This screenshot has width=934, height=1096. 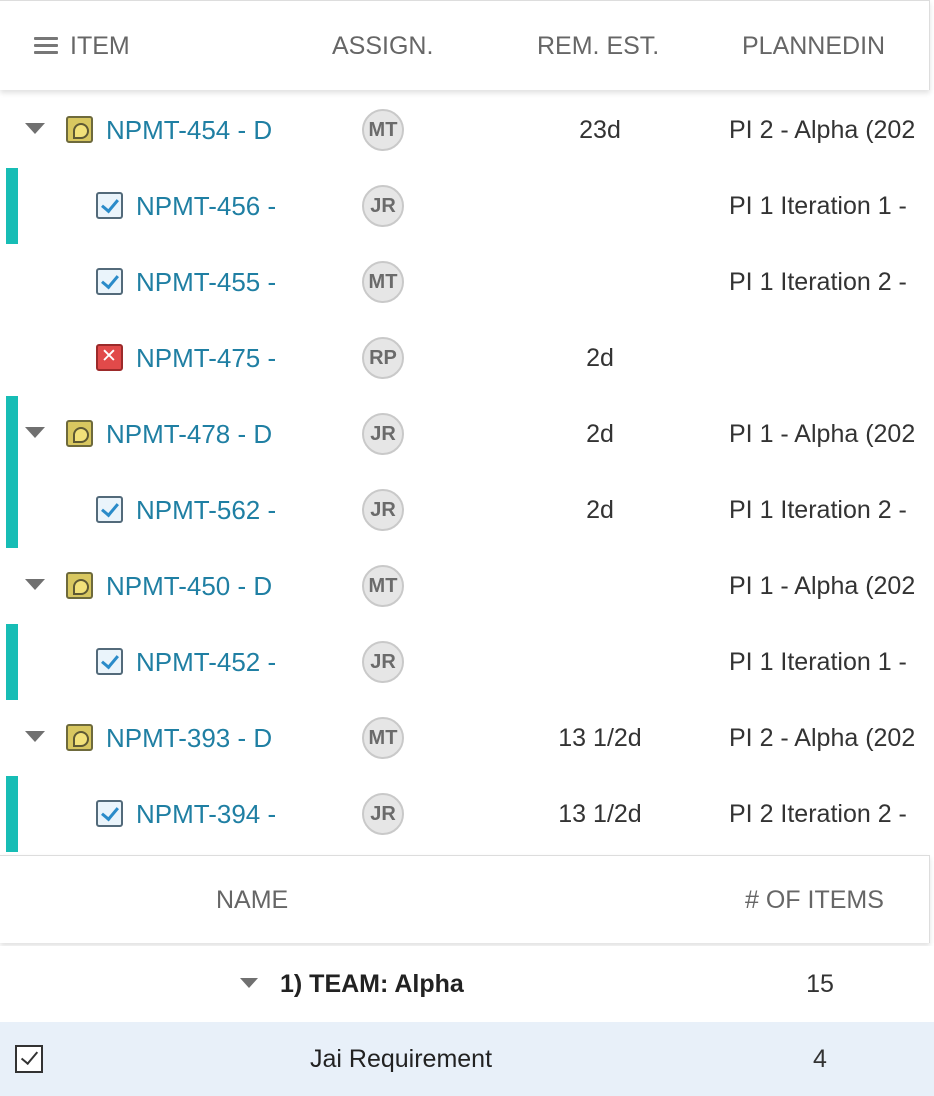 What do you see at coordinates (465, 899) in the screenshot?
I see `summary-header: NAME # OF ITEMS` at bounding box center [465, 899].